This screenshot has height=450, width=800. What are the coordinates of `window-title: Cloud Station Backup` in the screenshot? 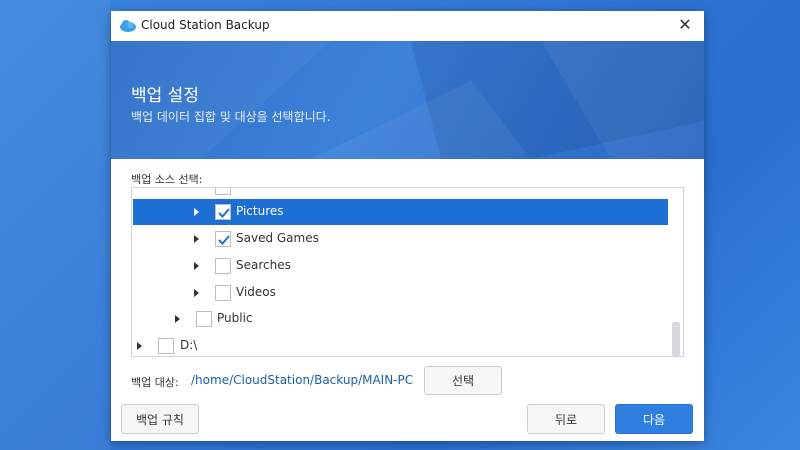 It's located at (205, 25).